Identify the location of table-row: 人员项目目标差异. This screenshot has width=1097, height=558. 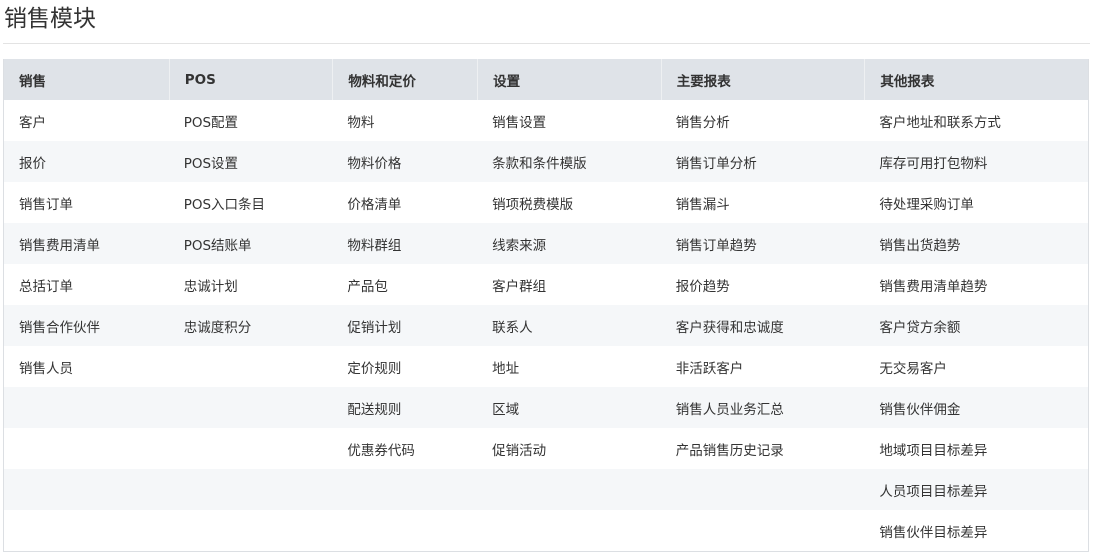
(546, 489).